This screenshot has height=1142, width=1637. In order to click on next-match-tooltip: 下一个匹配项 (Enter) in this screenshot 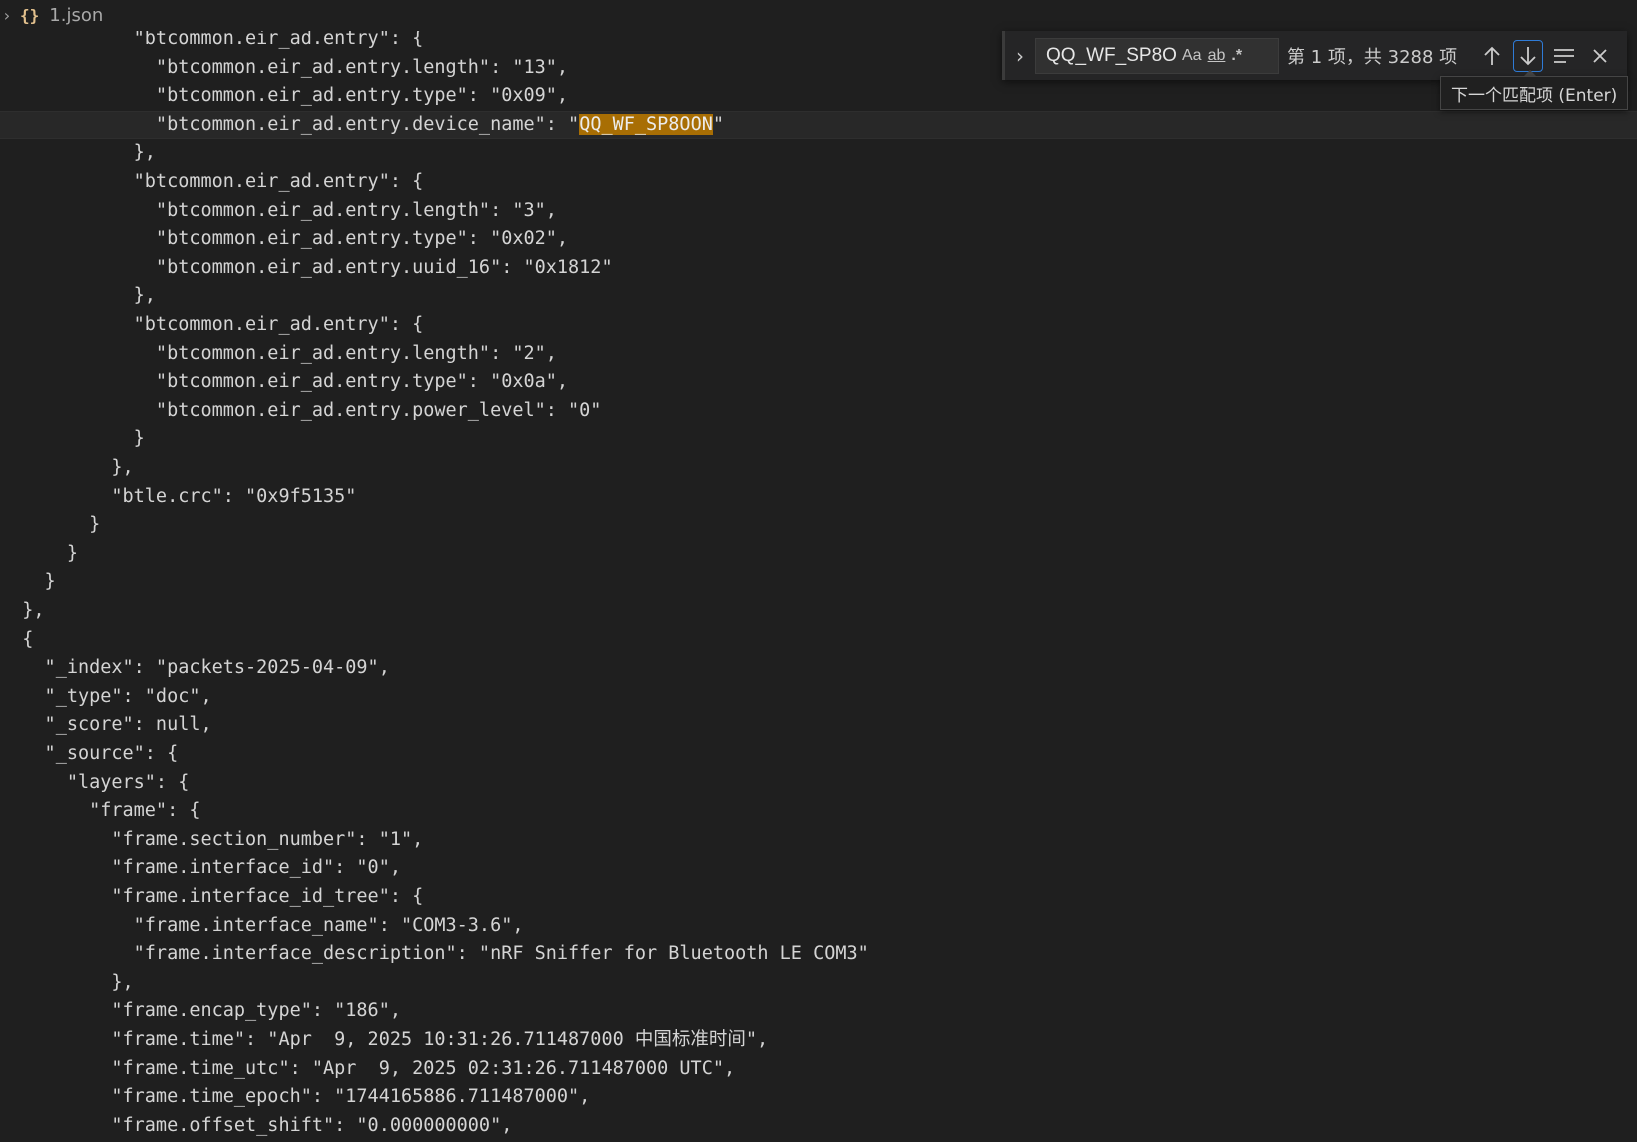, I will do `click(1534, 93)`.